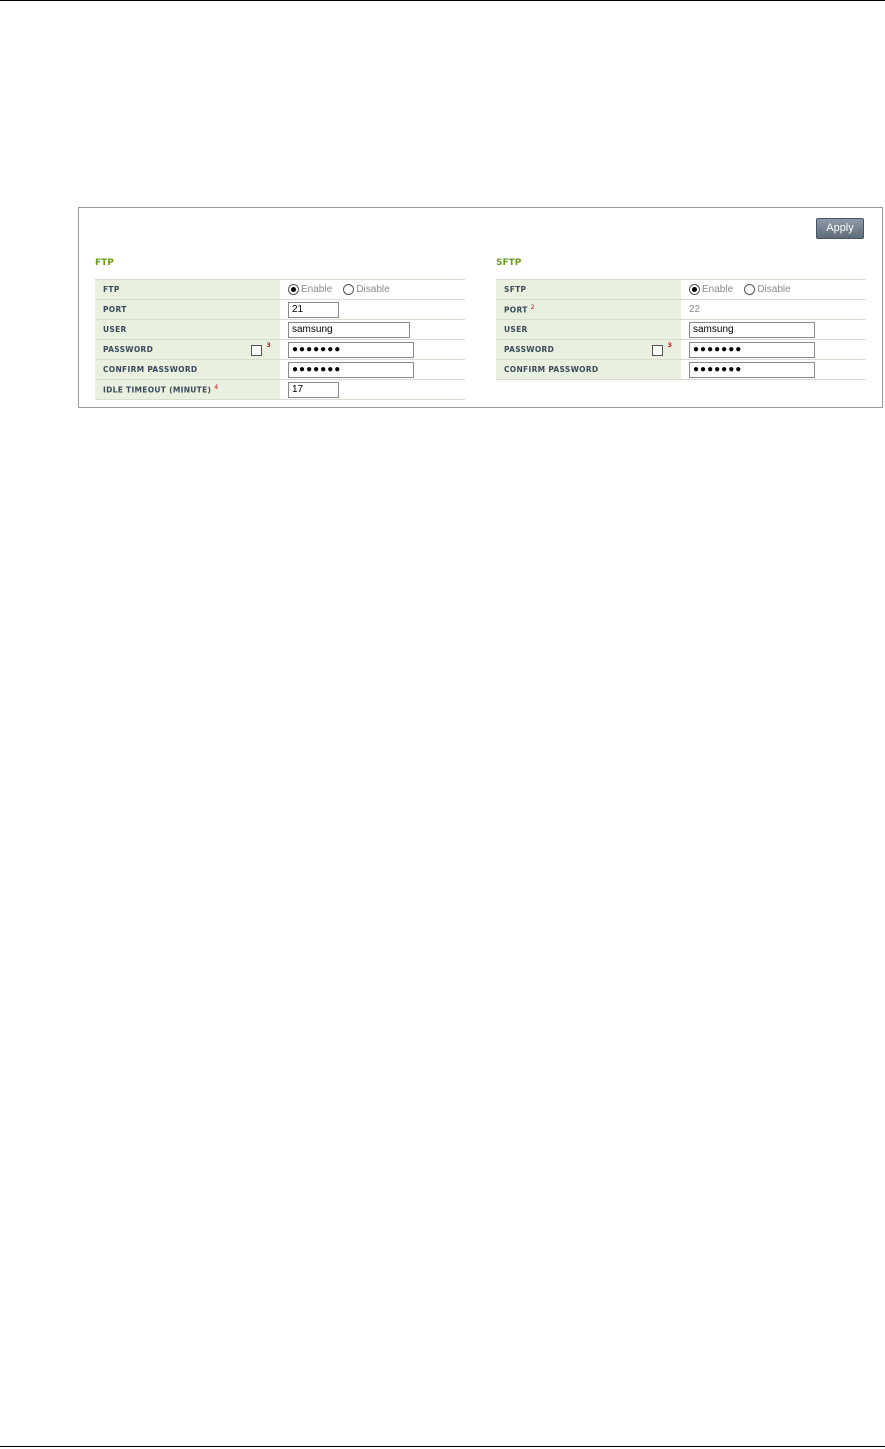 This screenshot has width=885, height=1449. Describe the element at coordinates (187, 309) in the screenshot. I see `ftp-port-label: PORT` at that location.